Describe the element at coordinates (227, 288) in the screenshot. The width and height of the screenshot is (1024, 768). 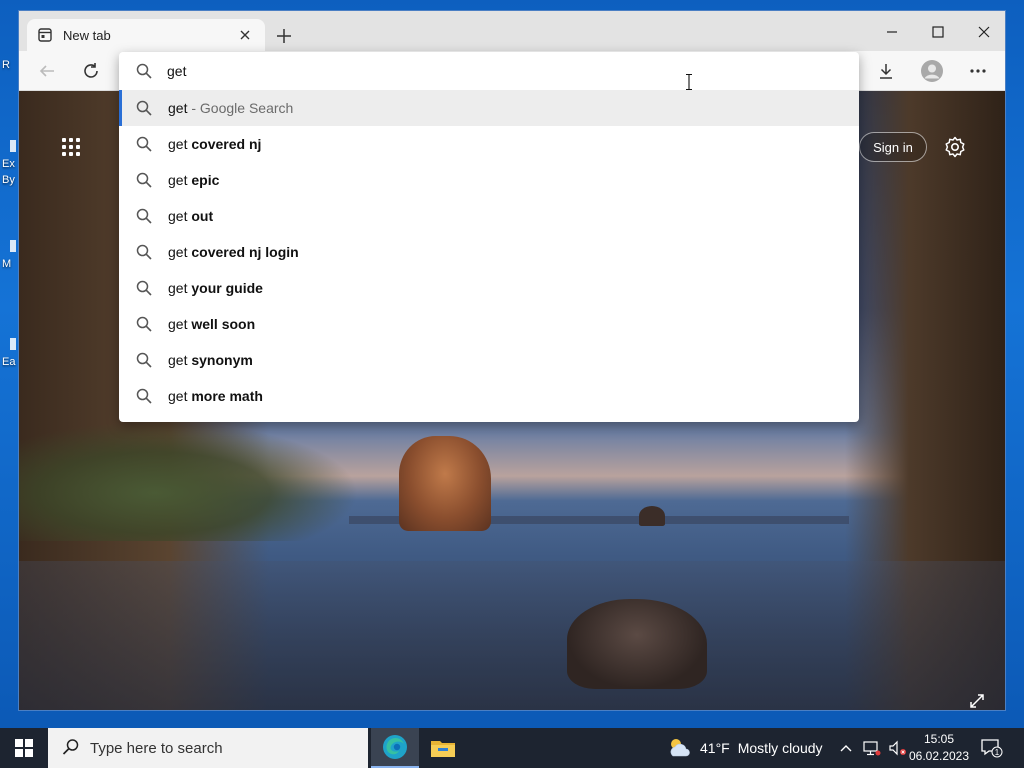
I see `suggestion-completion-text: your guide` at that location.